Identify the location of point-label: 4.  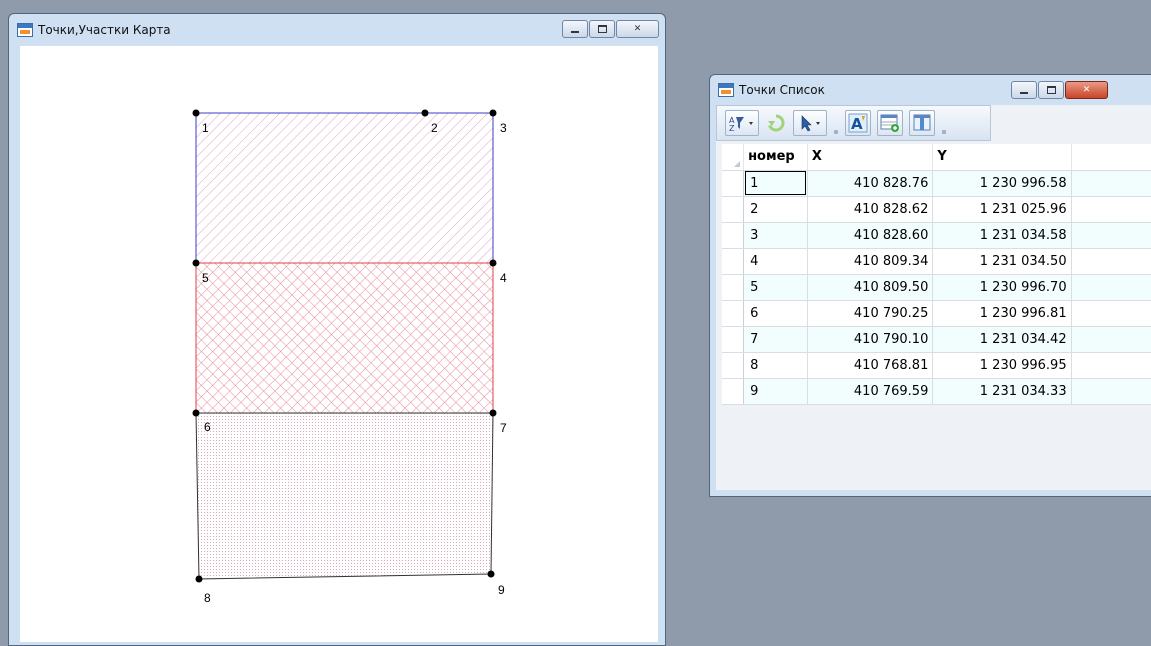
(503, 278).